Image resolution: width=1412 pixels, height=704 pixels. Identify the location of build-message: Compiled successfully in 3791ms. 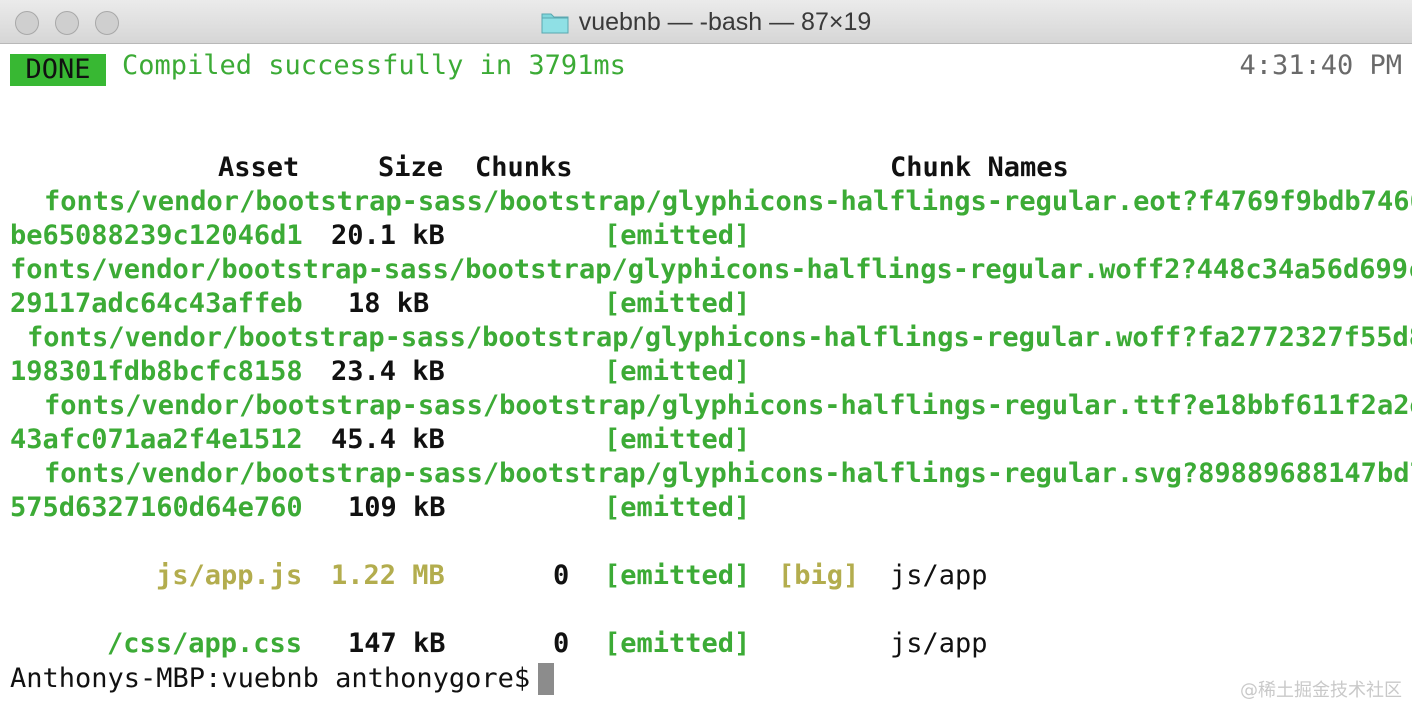
(374, 65).